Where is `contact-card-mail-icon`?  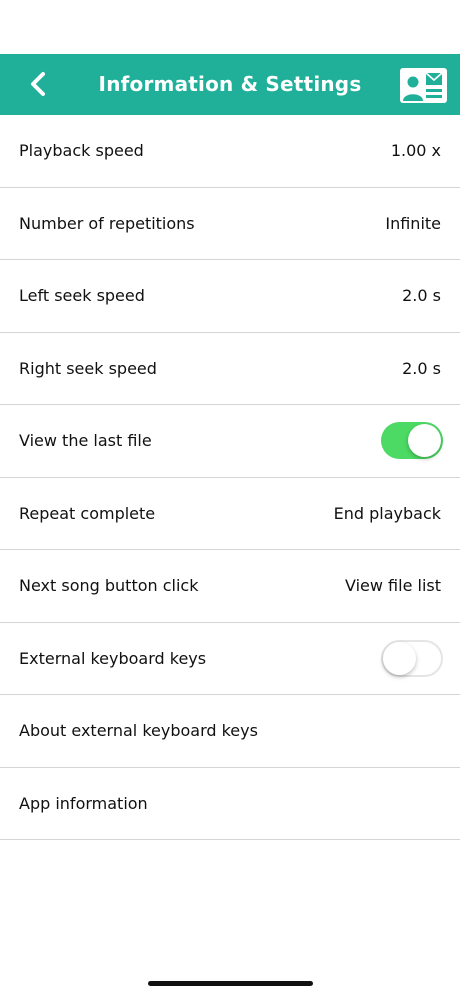 contact-card-mail-icon is located at coordinates (423, 85).